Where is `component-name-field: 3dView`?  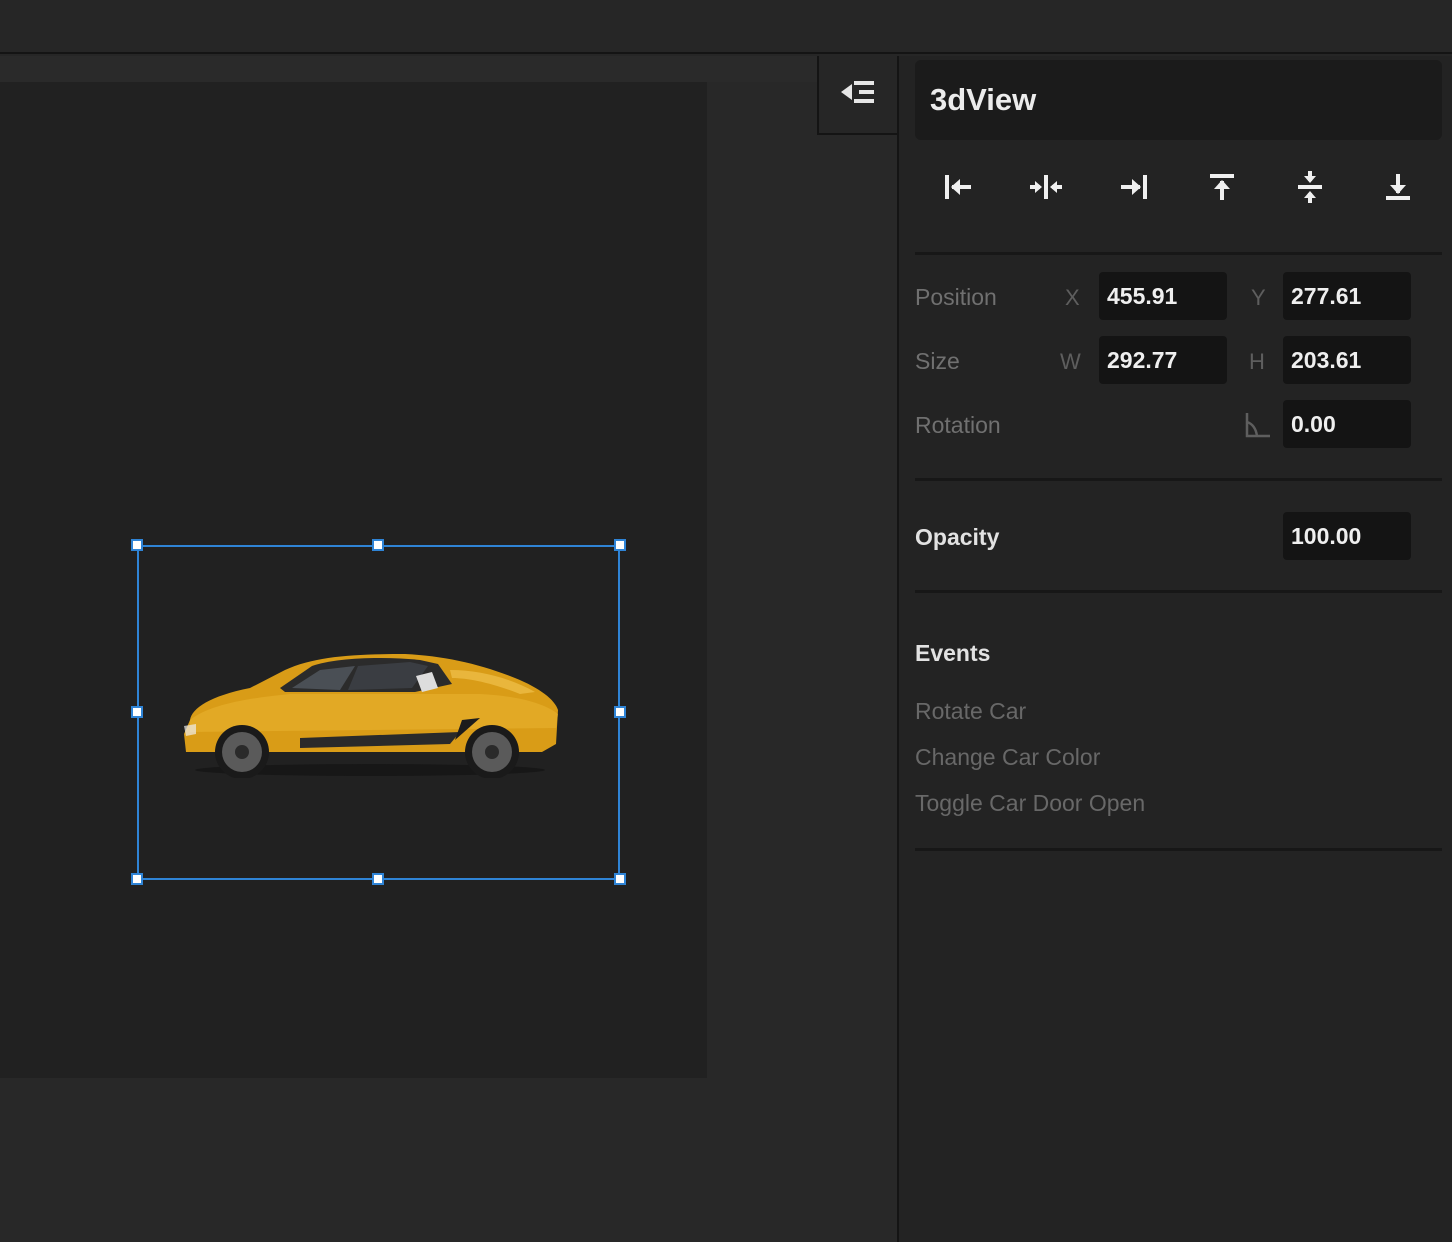
component-name-field: 3dView is located at coordinates (1178, 100).